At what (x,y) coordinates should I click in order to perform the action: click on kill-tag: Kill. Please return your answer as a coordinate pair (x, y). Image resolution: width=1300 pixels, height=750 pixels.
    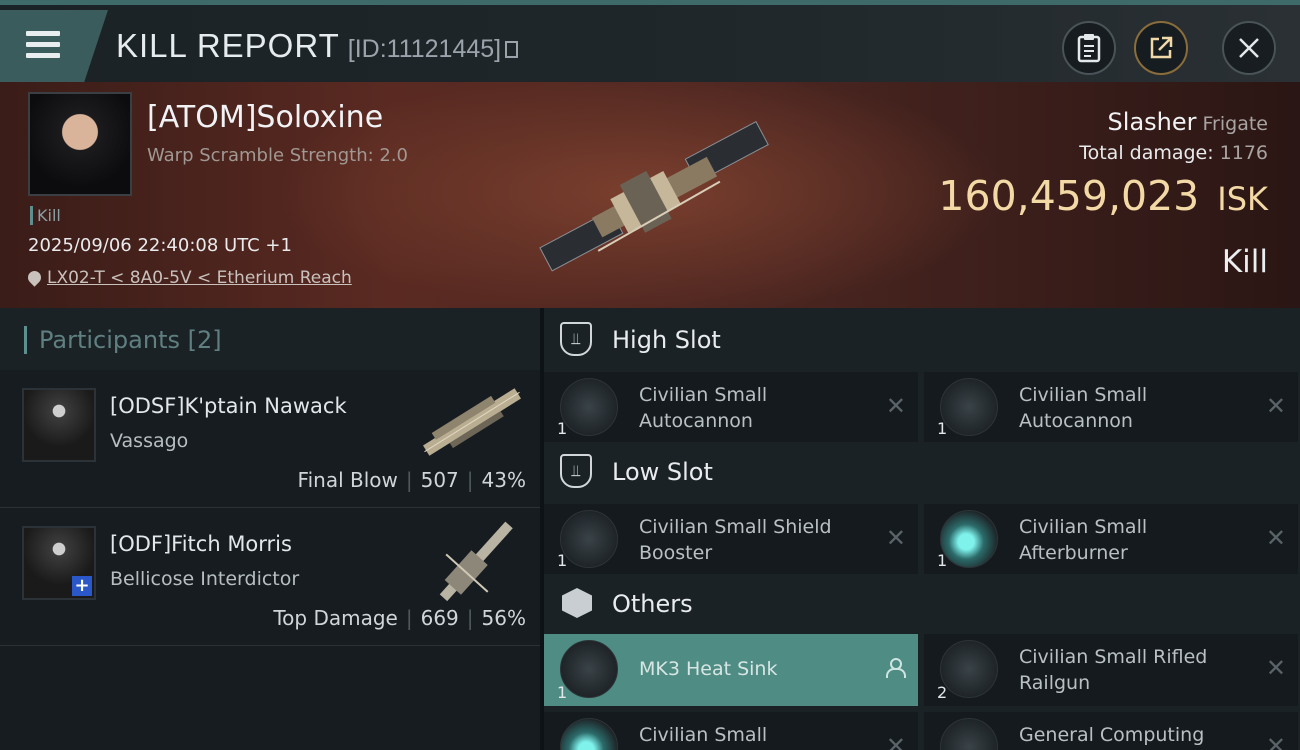
    Looking at the image, I should click on (45, 215).